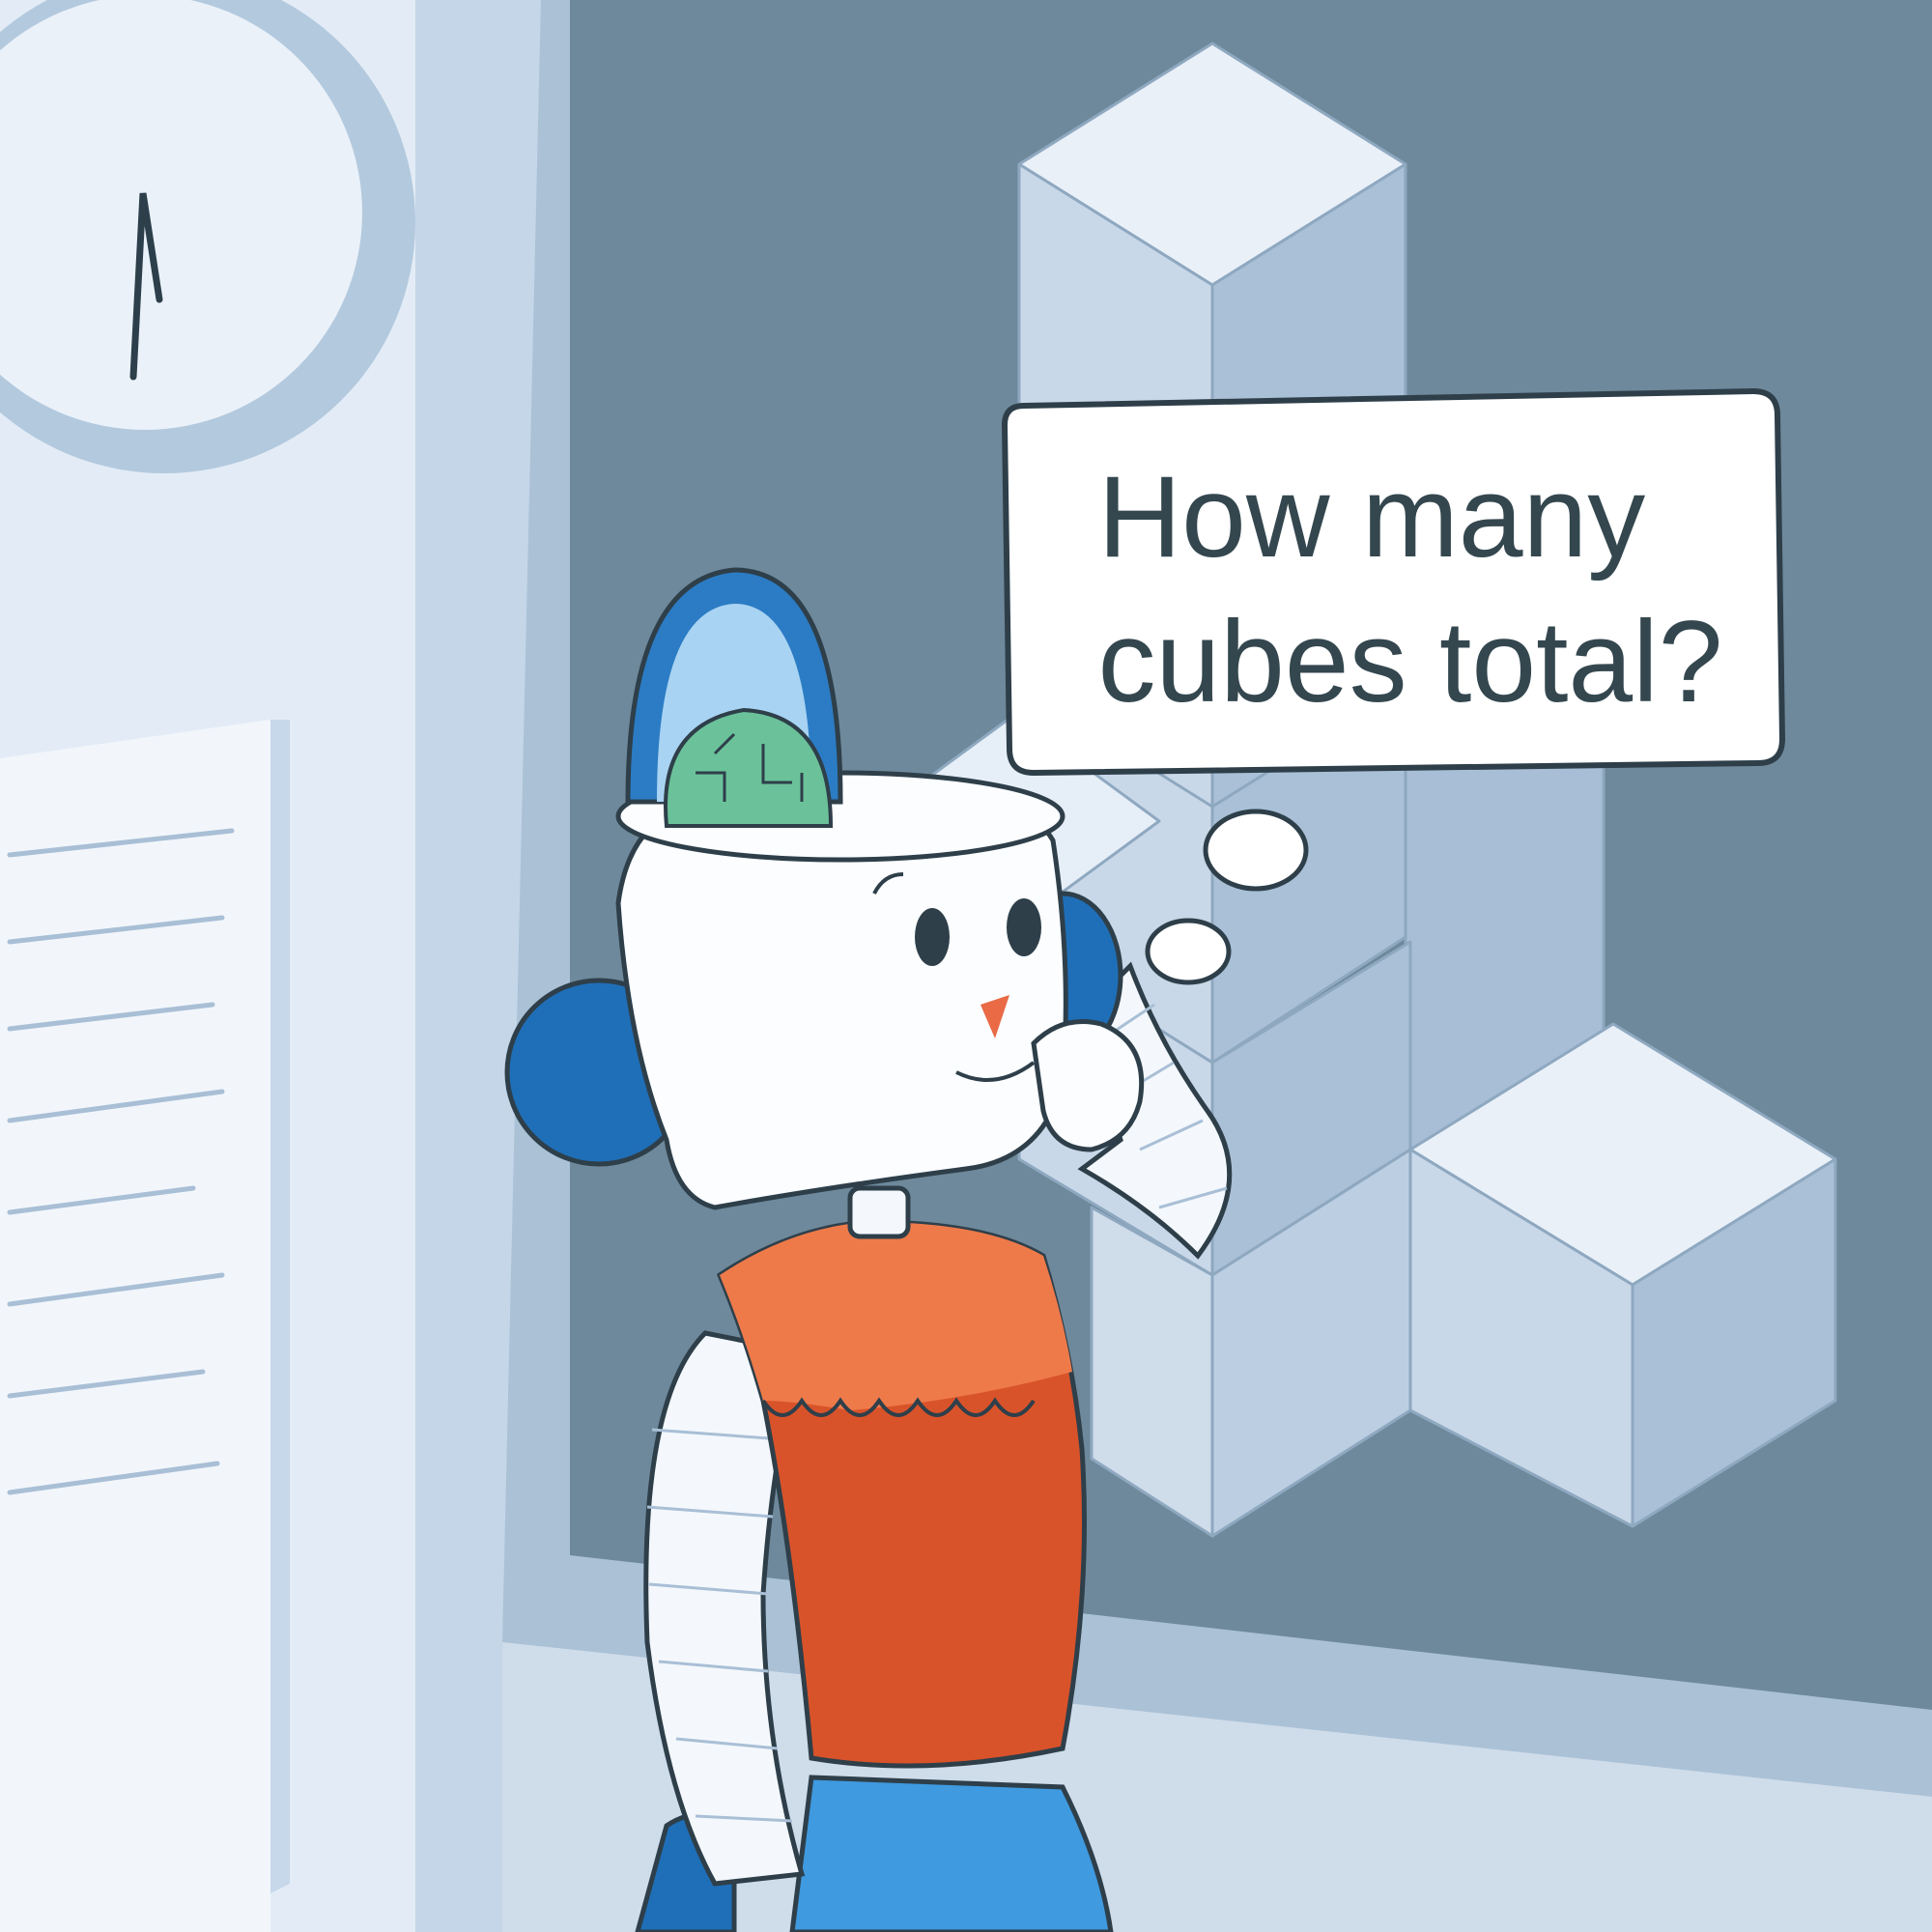 This screenshot has width=1932, height=1932. I want to click on left-eye, so click(932, 937).